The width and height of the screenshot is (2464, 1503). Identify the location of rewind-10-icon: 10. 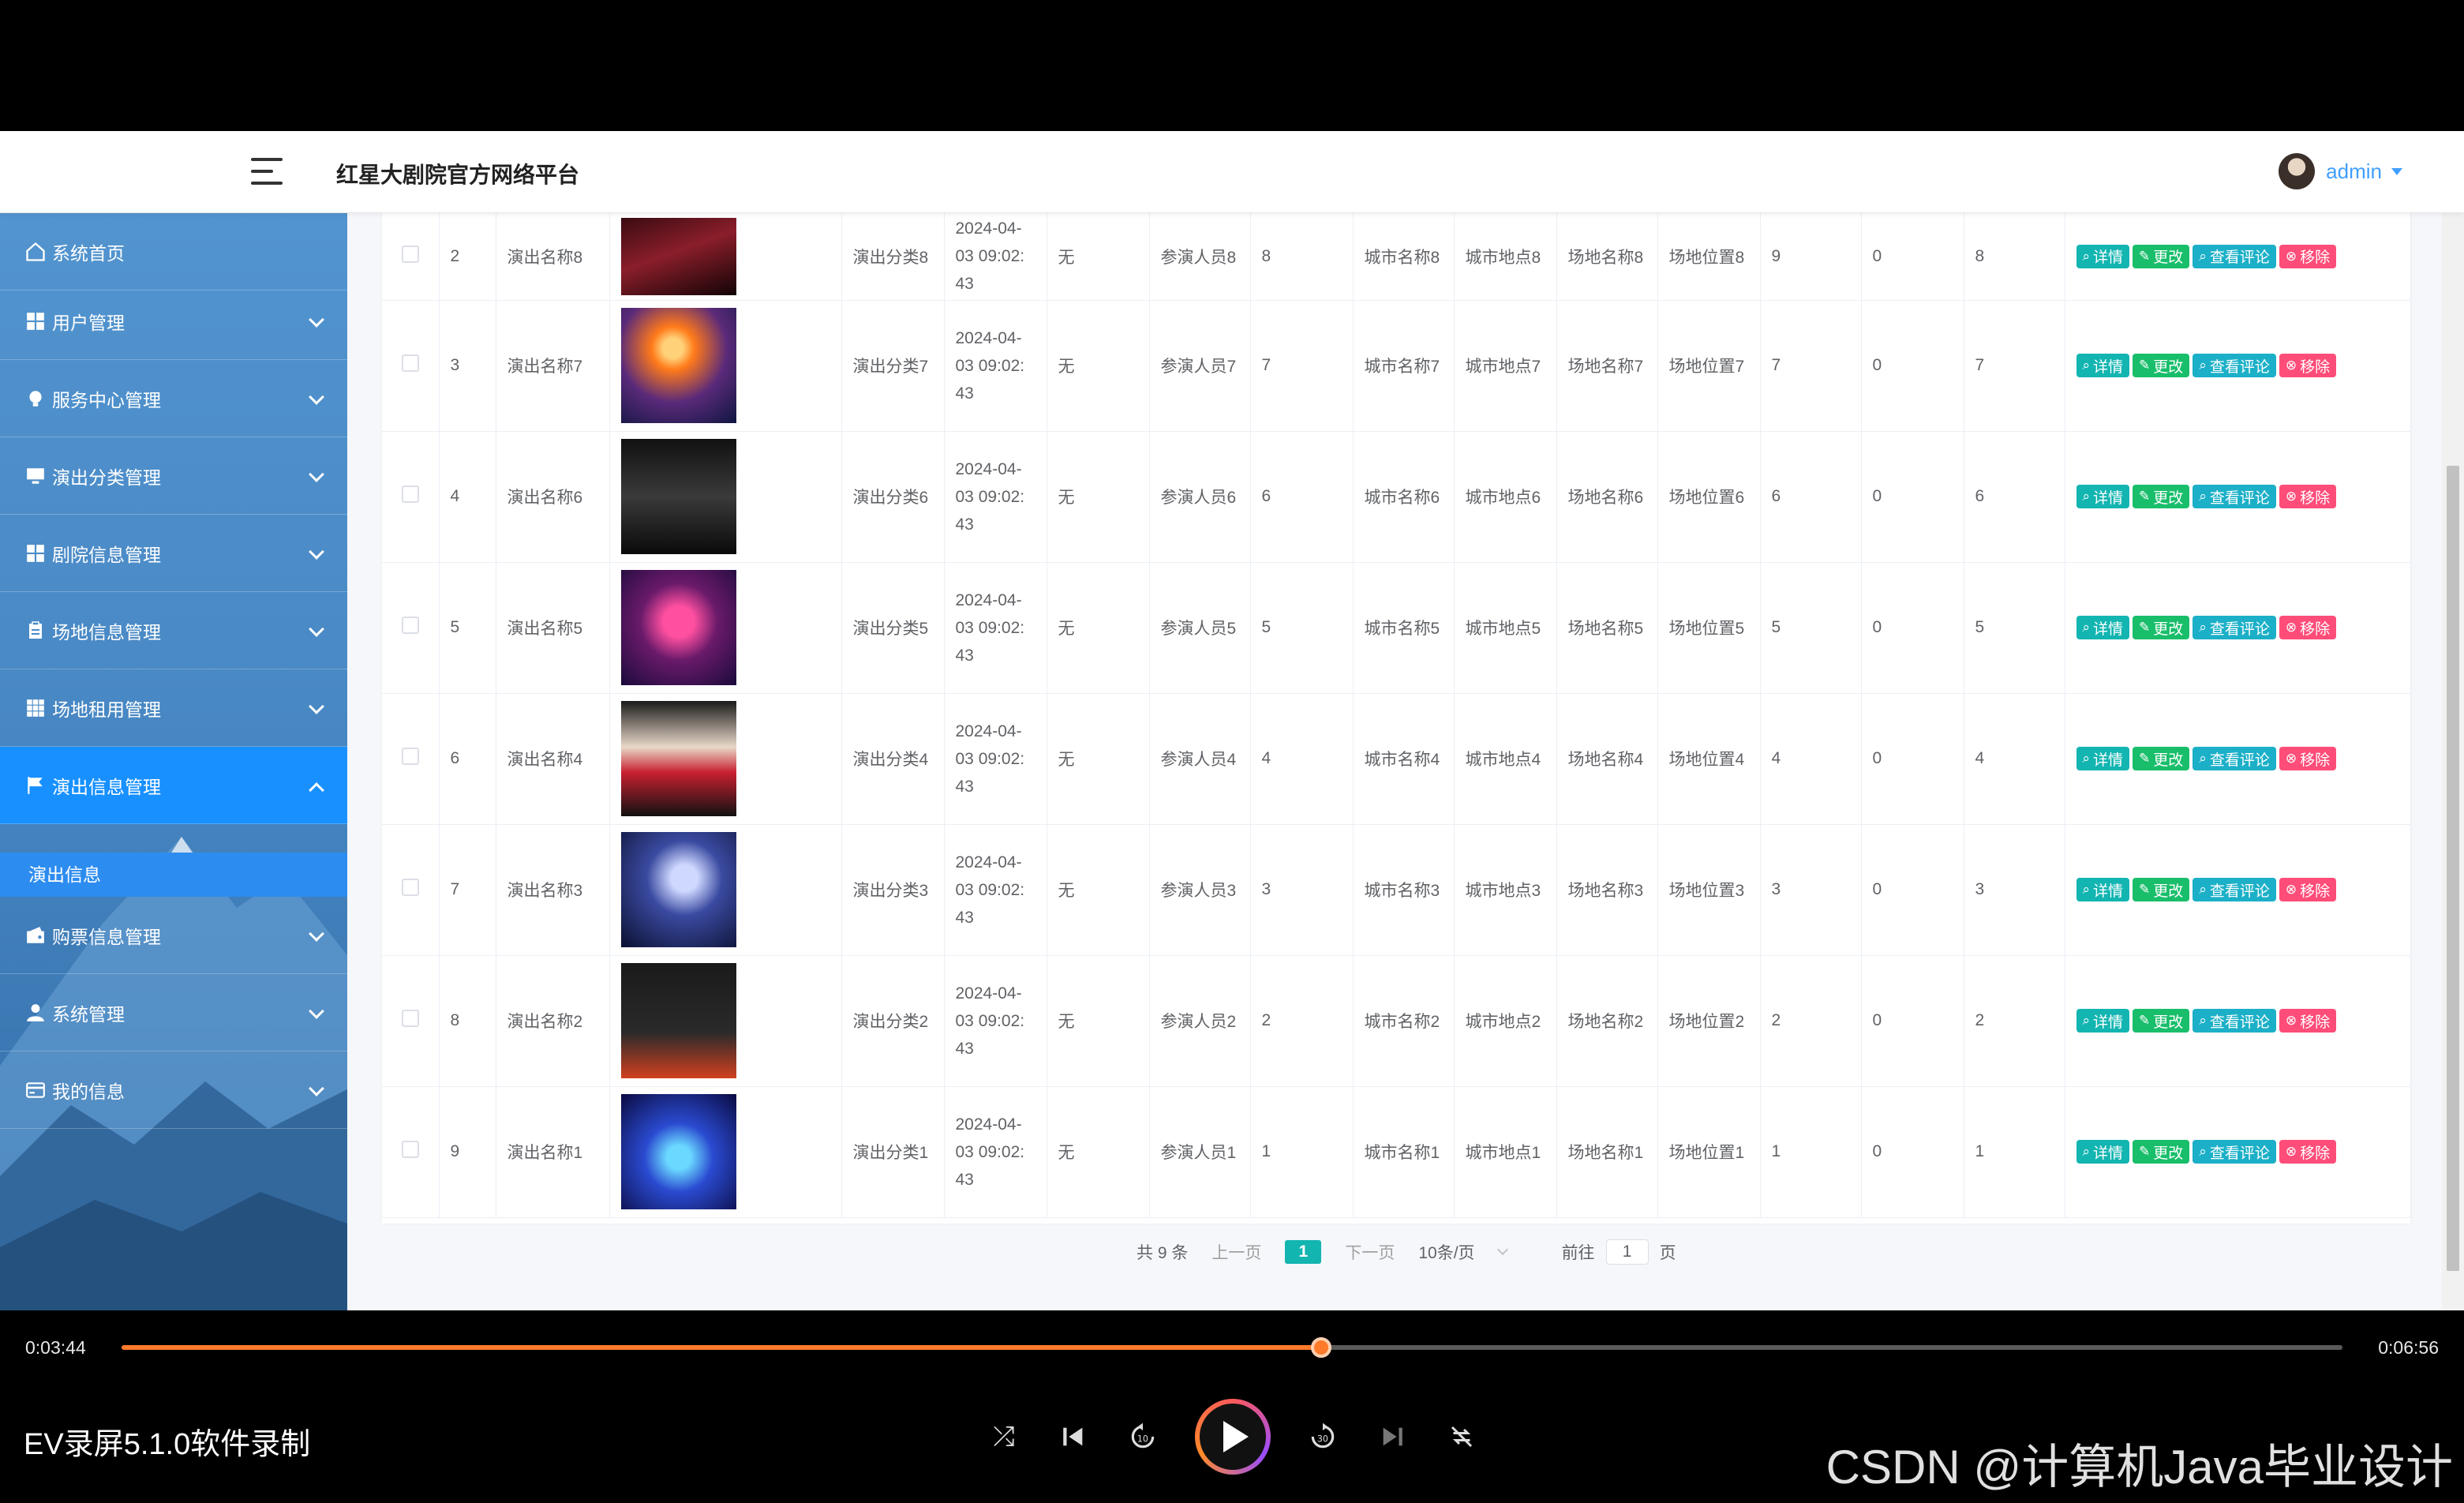
(1142, 1436).